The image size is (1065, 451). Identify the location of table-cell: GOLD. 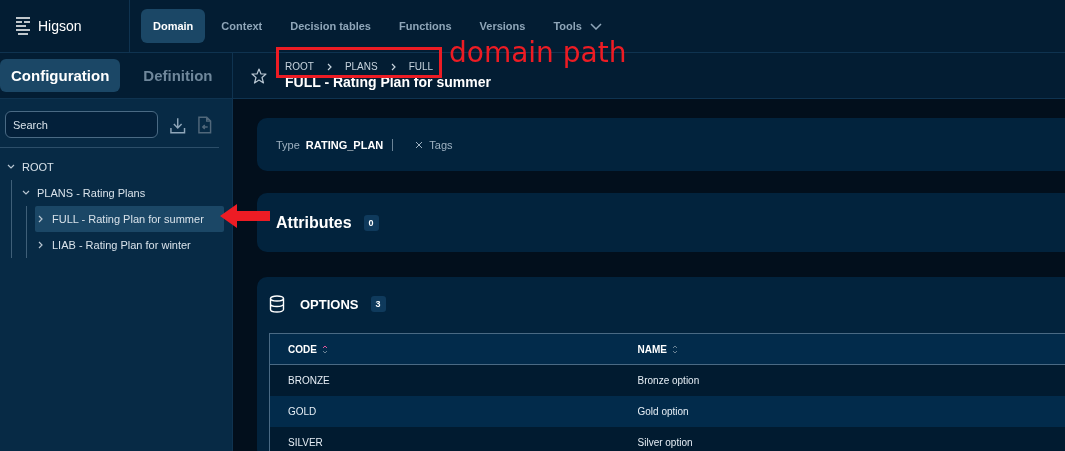
(302, 411).